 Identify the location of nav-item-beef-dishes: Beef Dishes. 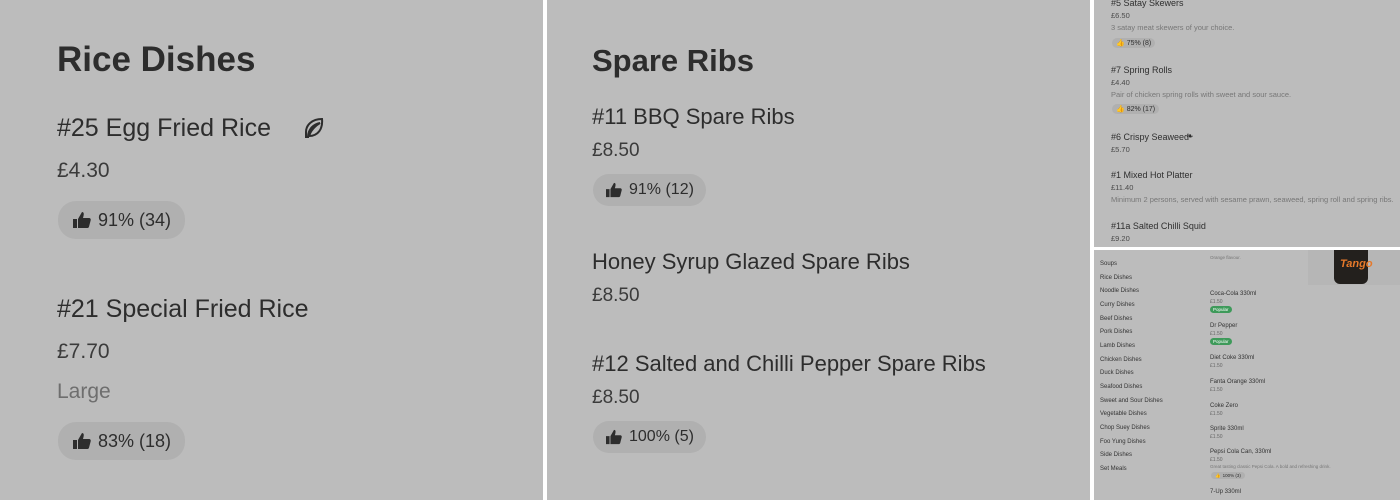
(1116, 319).